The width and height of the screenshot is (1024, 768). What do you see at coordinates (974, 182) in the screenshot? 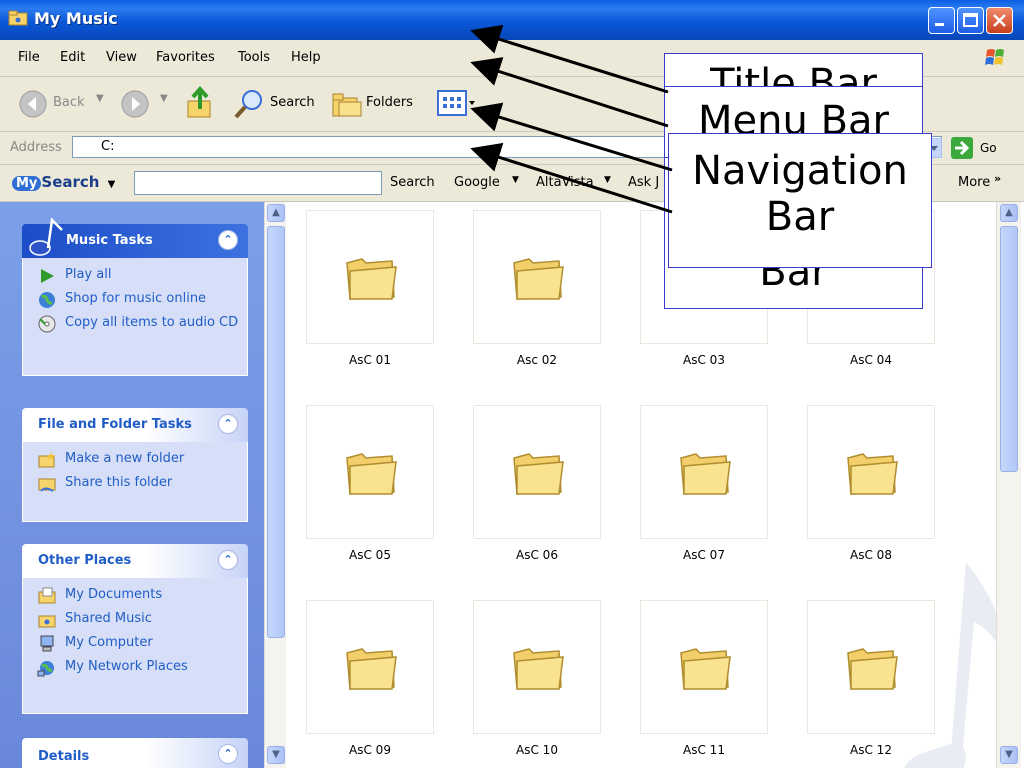
I see `more-button: More` at bounding box center [974, 182].